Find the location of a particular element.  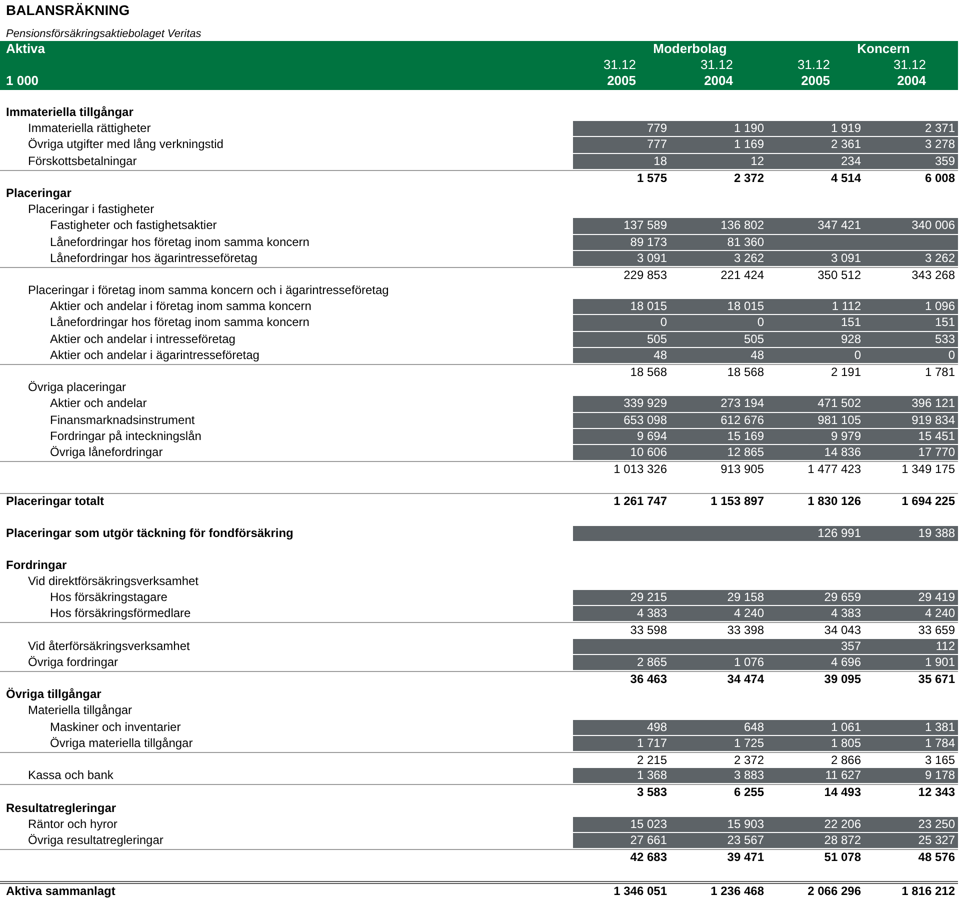

table-cell: 359 is located at coordinates (944, 161).